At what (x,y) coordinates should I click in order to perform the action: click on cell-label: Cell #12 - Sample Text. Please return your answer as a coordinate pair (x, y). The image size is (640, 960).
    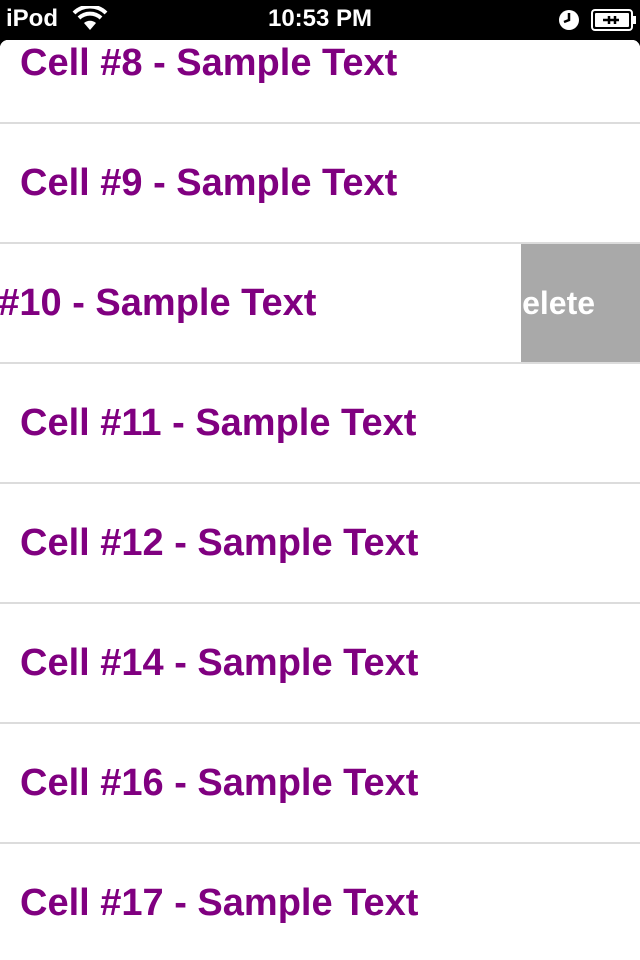
    Looking at the image, I should click on (219, 543).